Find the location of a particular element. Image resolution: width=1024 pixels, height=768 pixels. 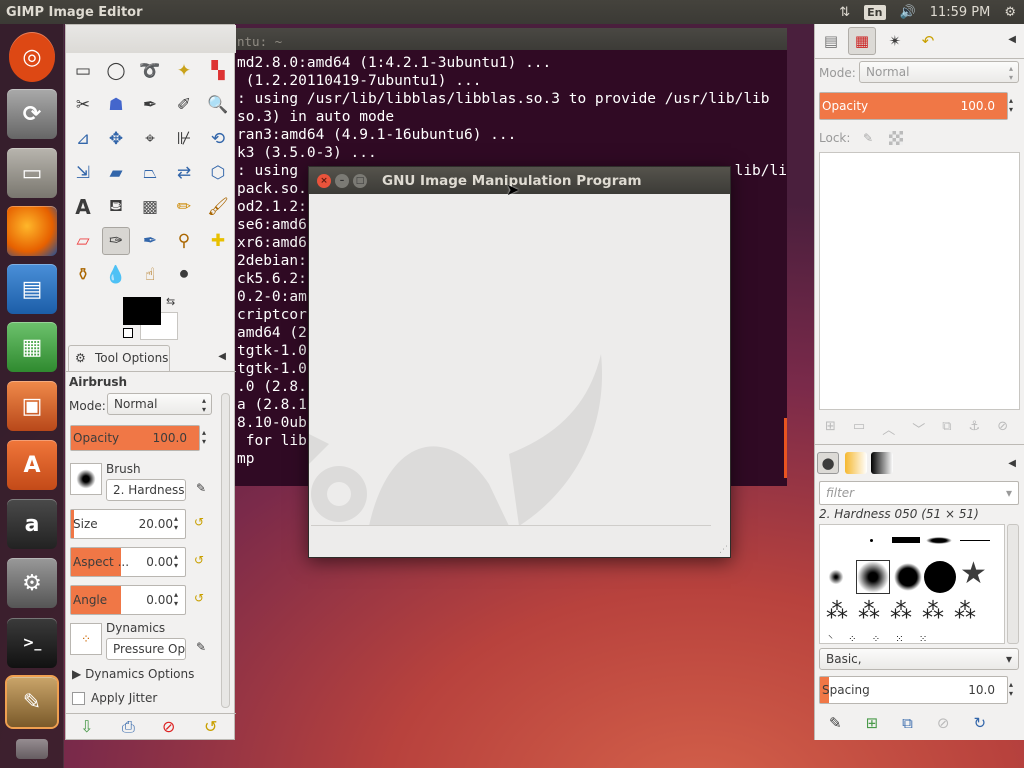

brush-preview is located at coordinates (86, 479).